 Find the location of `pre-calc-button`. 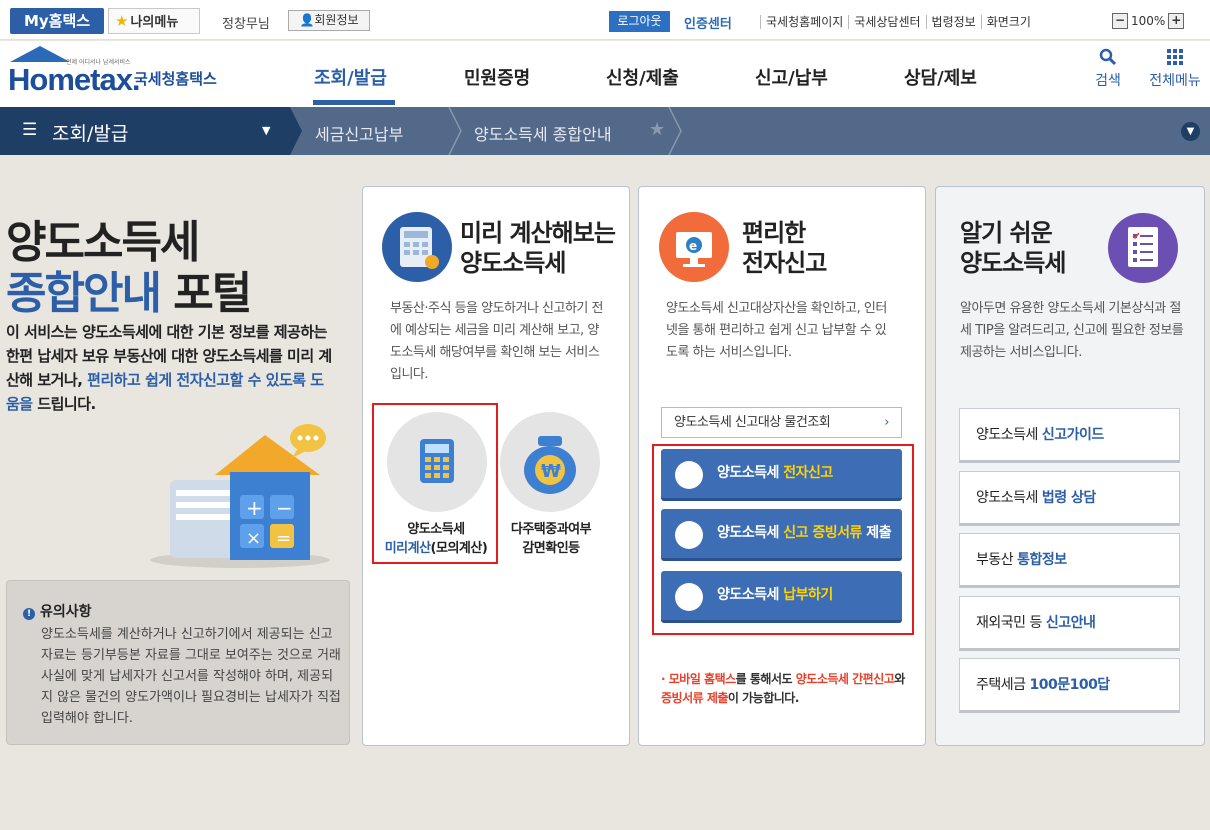

pre-calc-button is located at coordinates (437, 462).